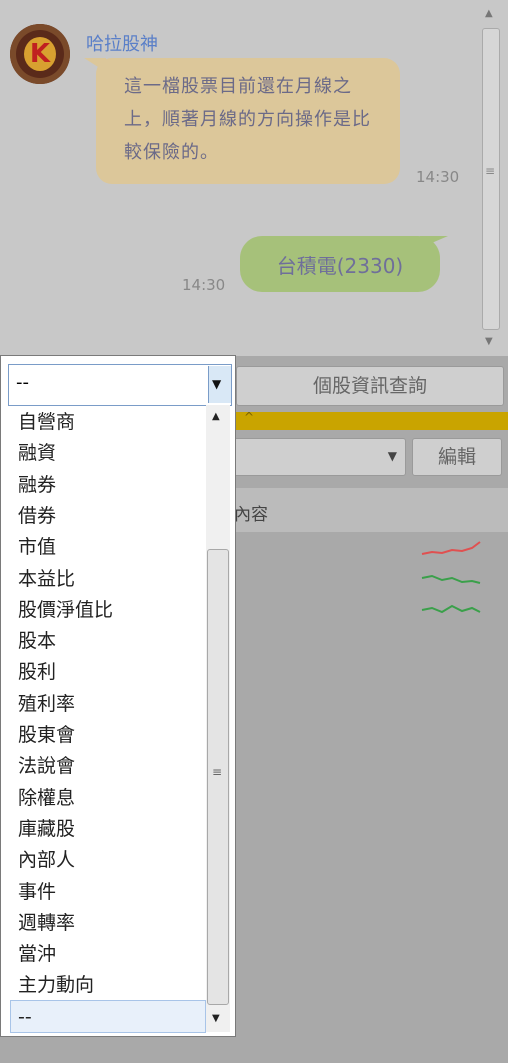 The image size is (508, 1063). I want to click on chat-scrollbar: ▲ ≡ ▼, so click(491, 177).